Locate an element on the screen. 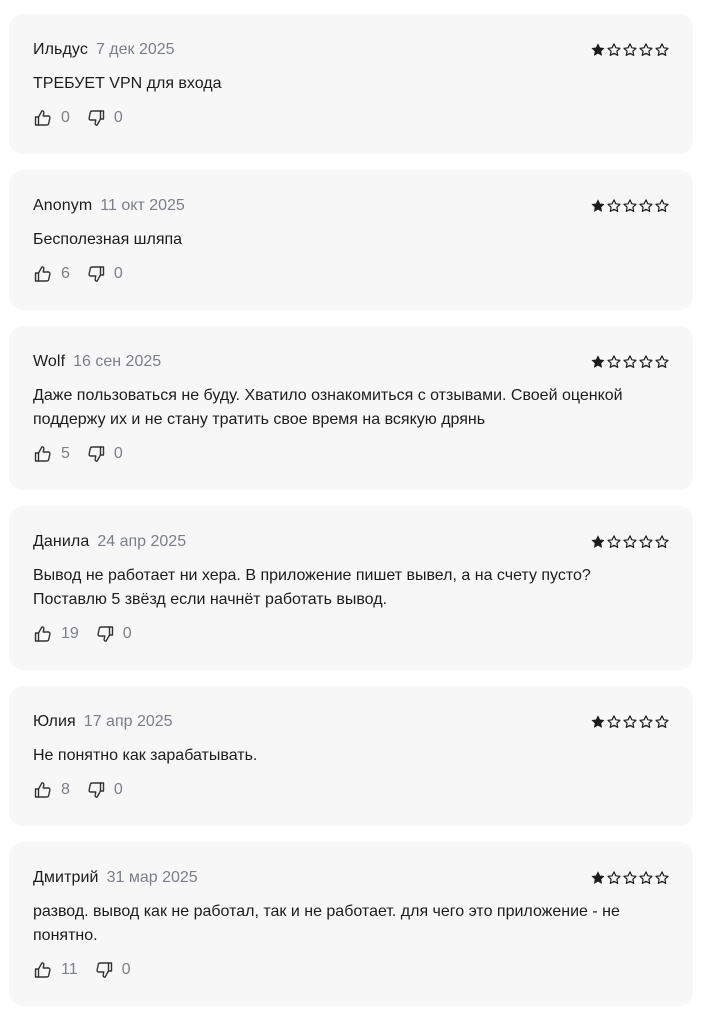  review-date: 16 сен 2025 is located at coordinates (117, 361).